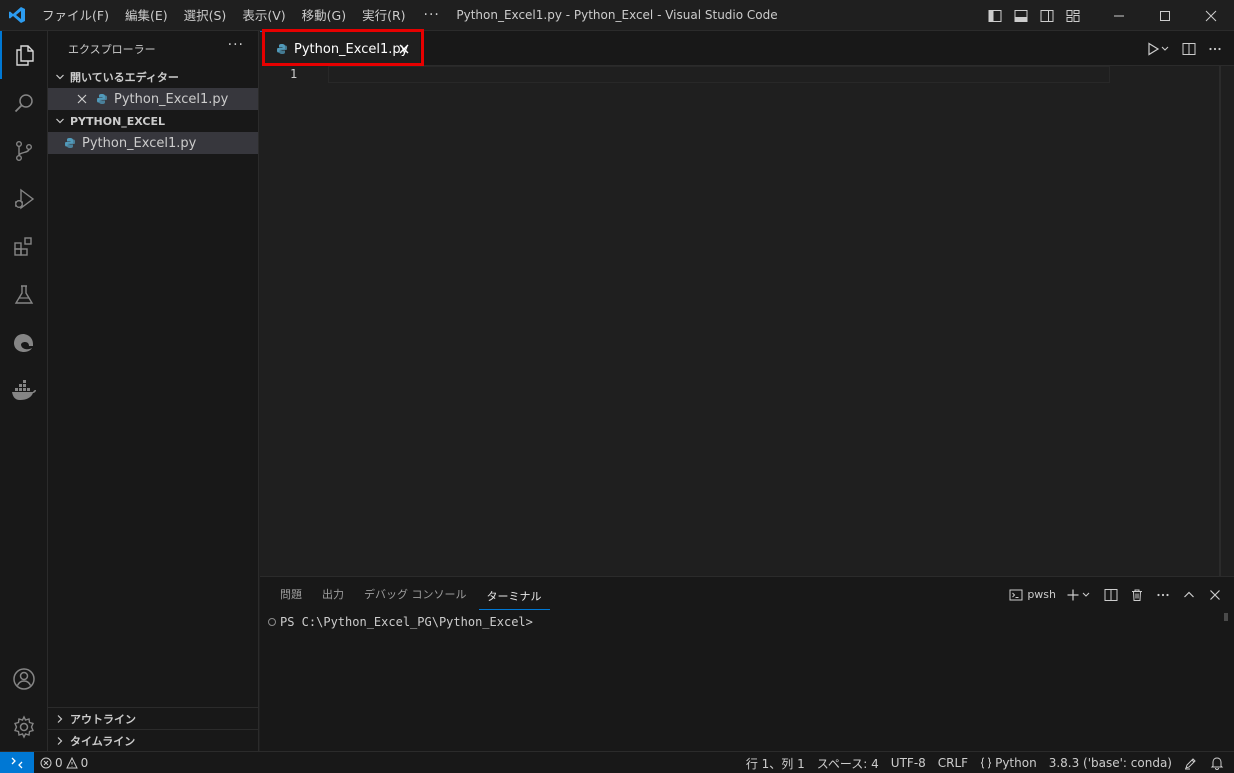  I want to click on outline-label: アウトライン, so click(103, 719).